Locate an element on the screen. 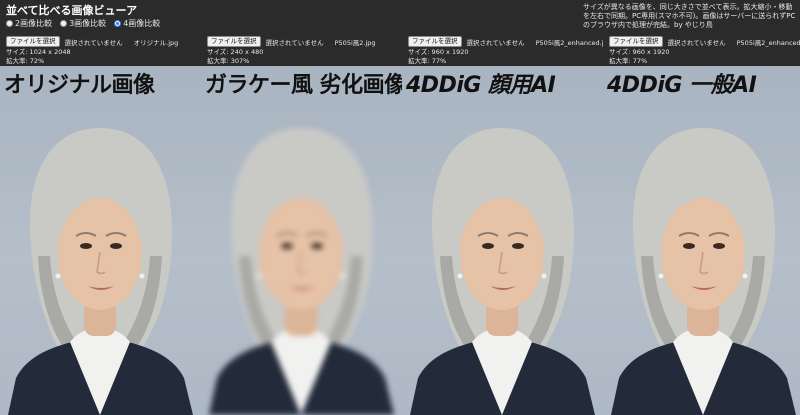  image-caption: オリジナル画像 is located at coordinates (79, 85).